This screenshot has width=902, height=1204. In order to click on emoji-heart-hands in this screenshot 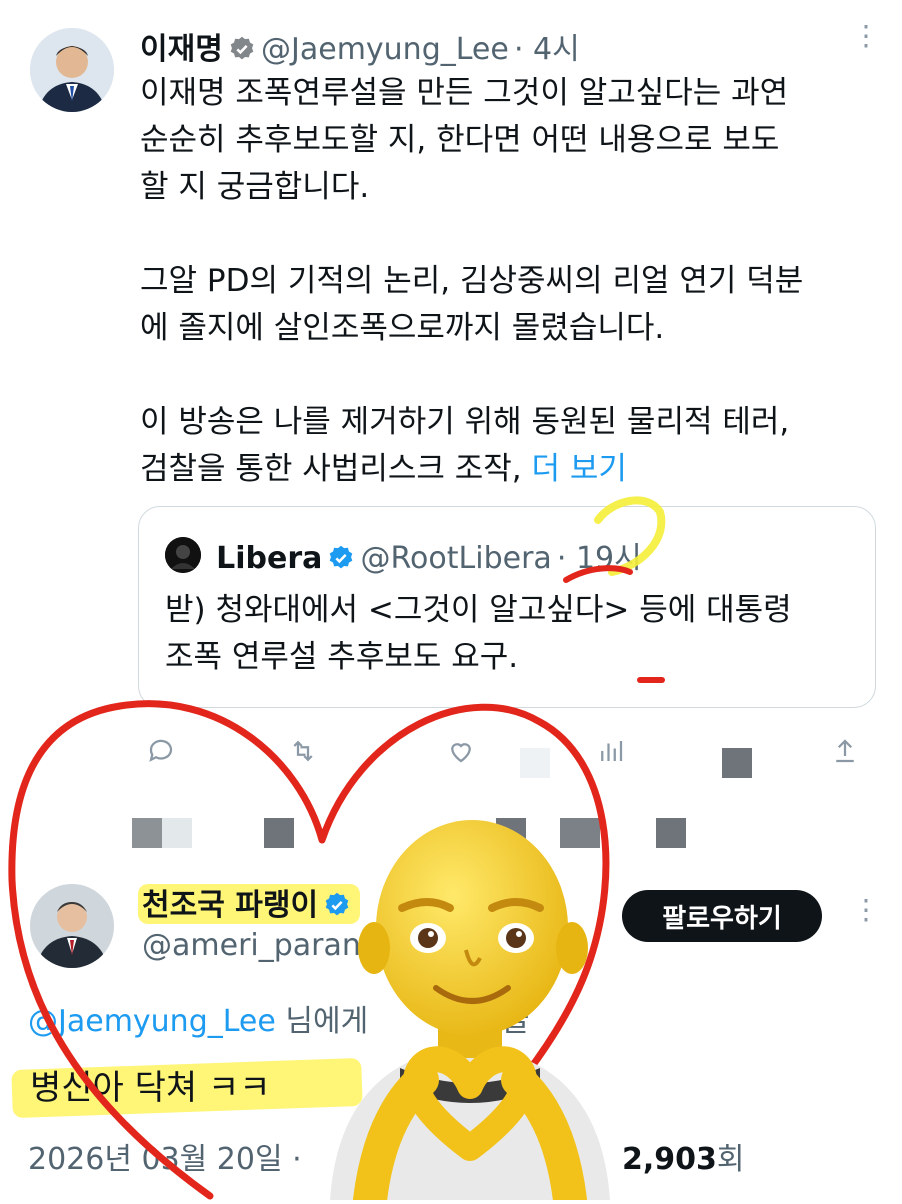, I will do `click(470, 1011)`.